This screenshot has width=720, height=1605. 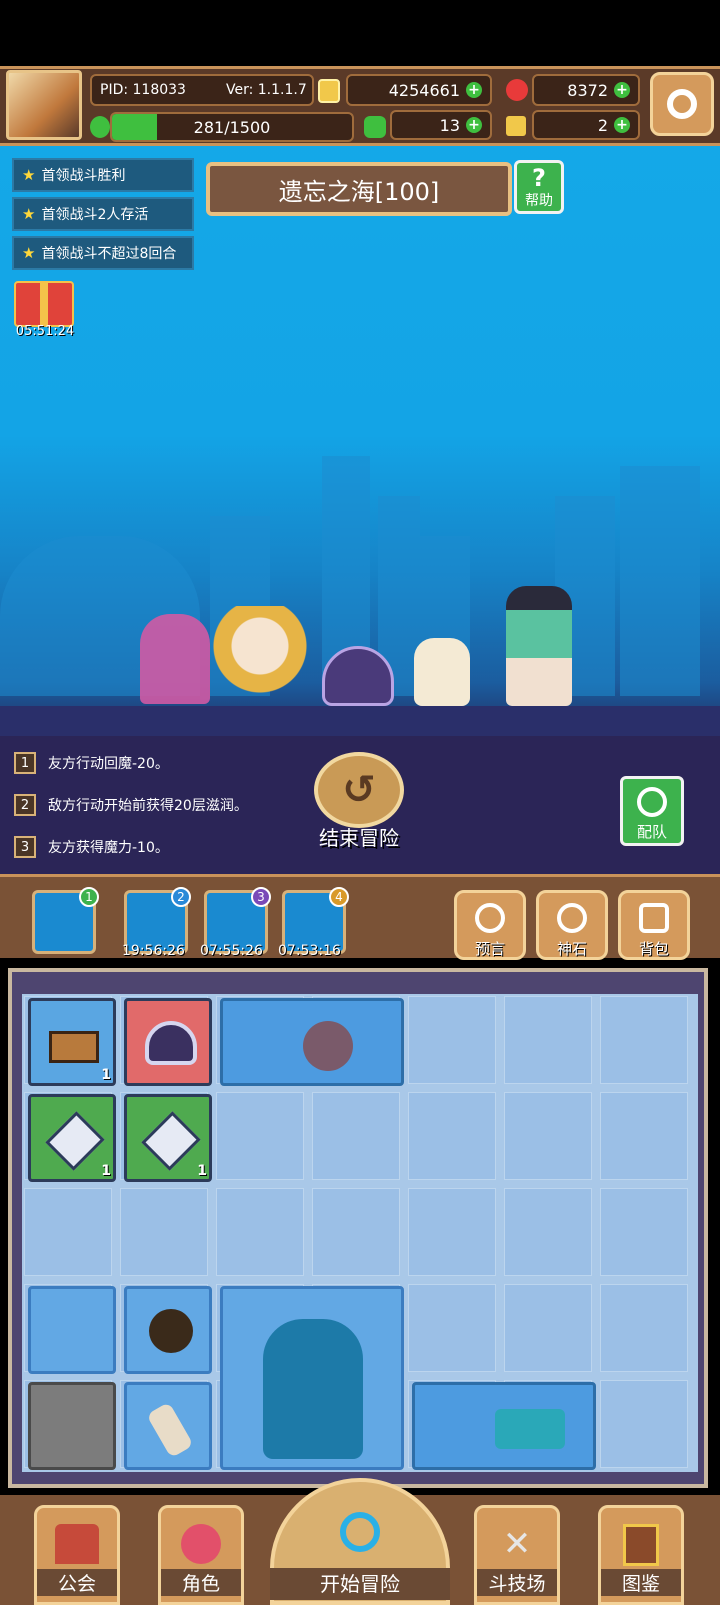 I want to click on pearl-clam-icon, so click(x=171, y=1043).